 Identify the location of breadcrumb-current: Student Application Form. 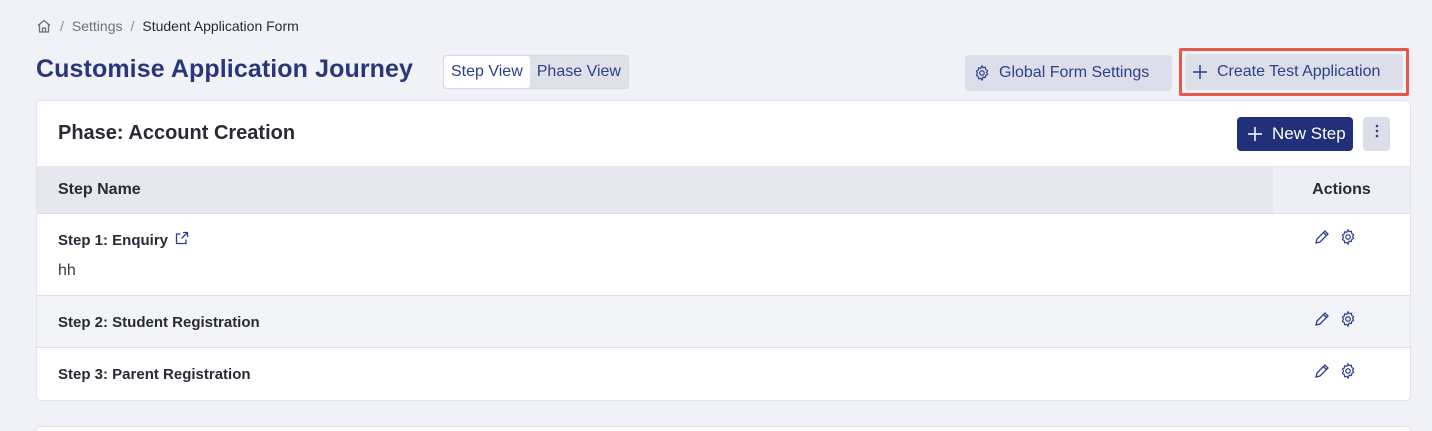
(220, 26).